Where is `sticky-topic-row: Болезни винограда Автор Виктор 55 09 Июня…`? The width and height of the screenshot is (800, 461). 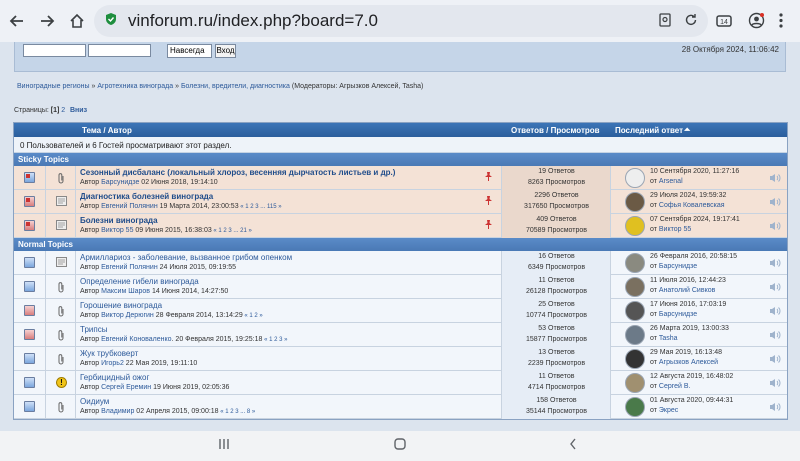 sticky-topic-row: Болезни винограда Автор Виктор 55 09 Июня… is located at coordinates (400, 226).